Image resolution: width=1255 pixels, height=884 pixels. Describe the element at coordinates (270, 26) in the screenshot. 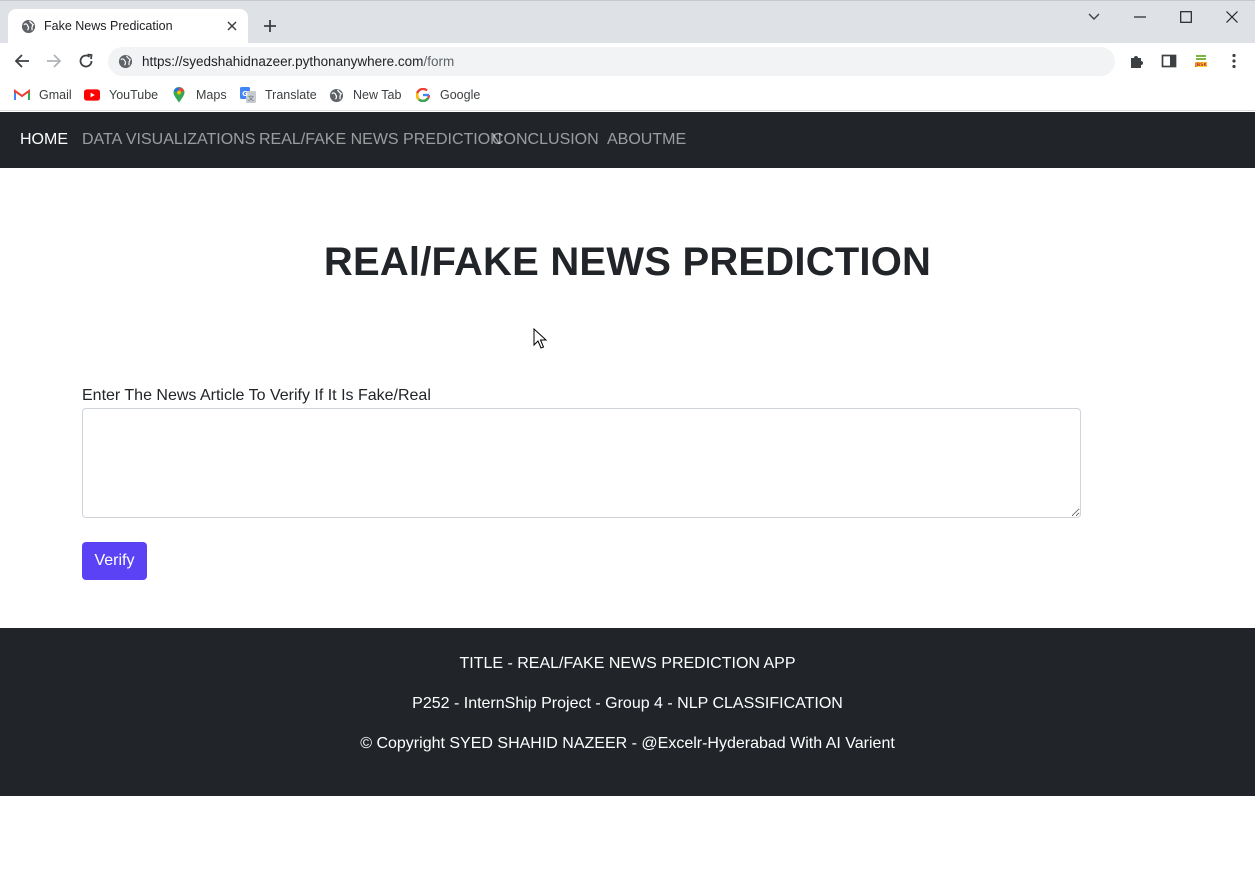

I see `new-tab-icon` at that location.